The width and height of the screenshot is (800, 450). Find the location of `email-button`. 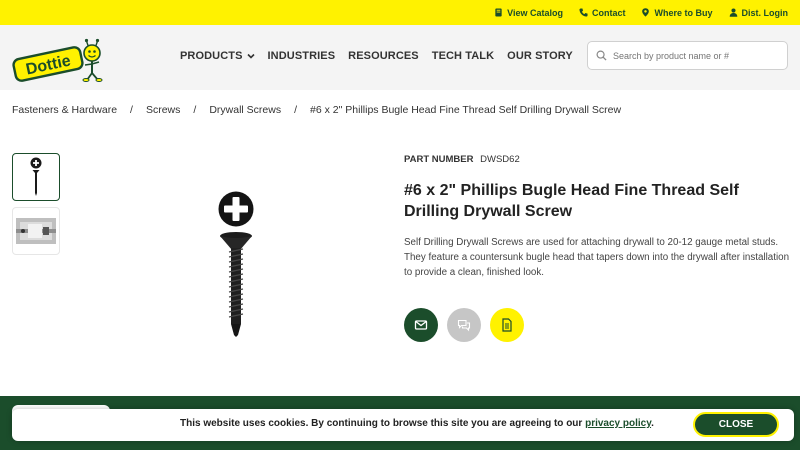

email-button is located at coordinates (421, 325).